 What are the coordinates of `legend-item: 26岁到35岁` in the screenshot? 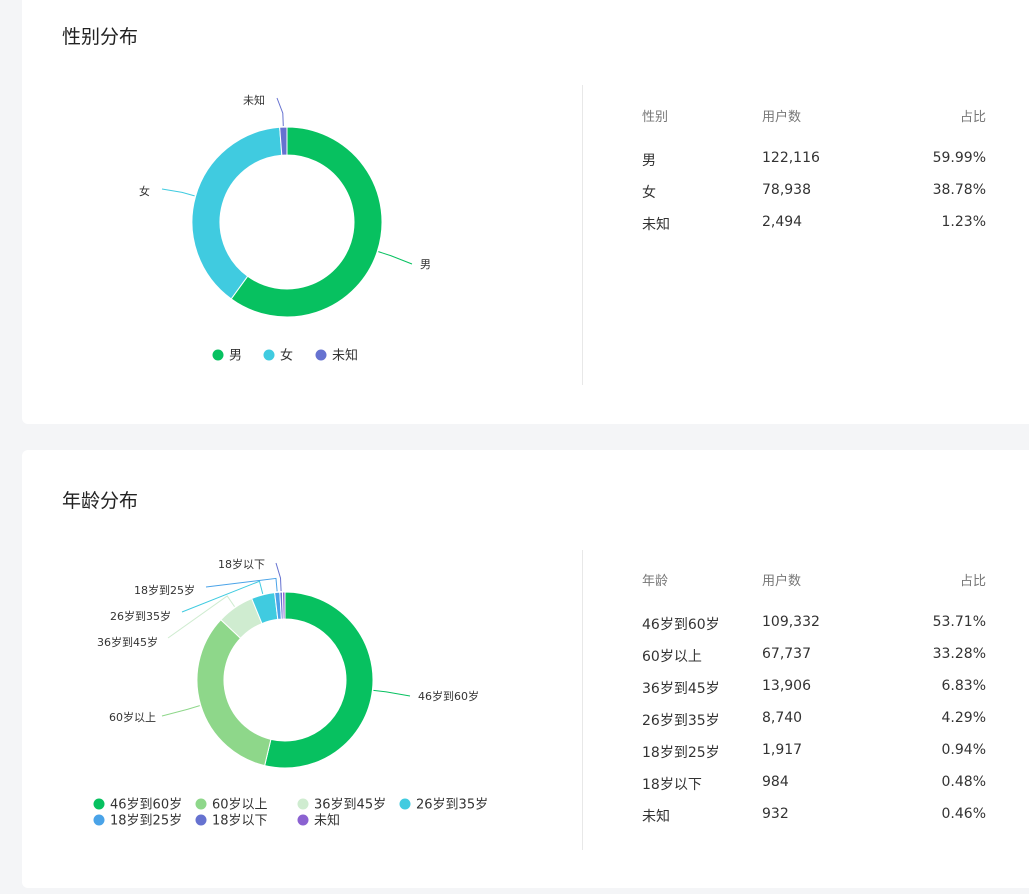 It's located at (444, 805).